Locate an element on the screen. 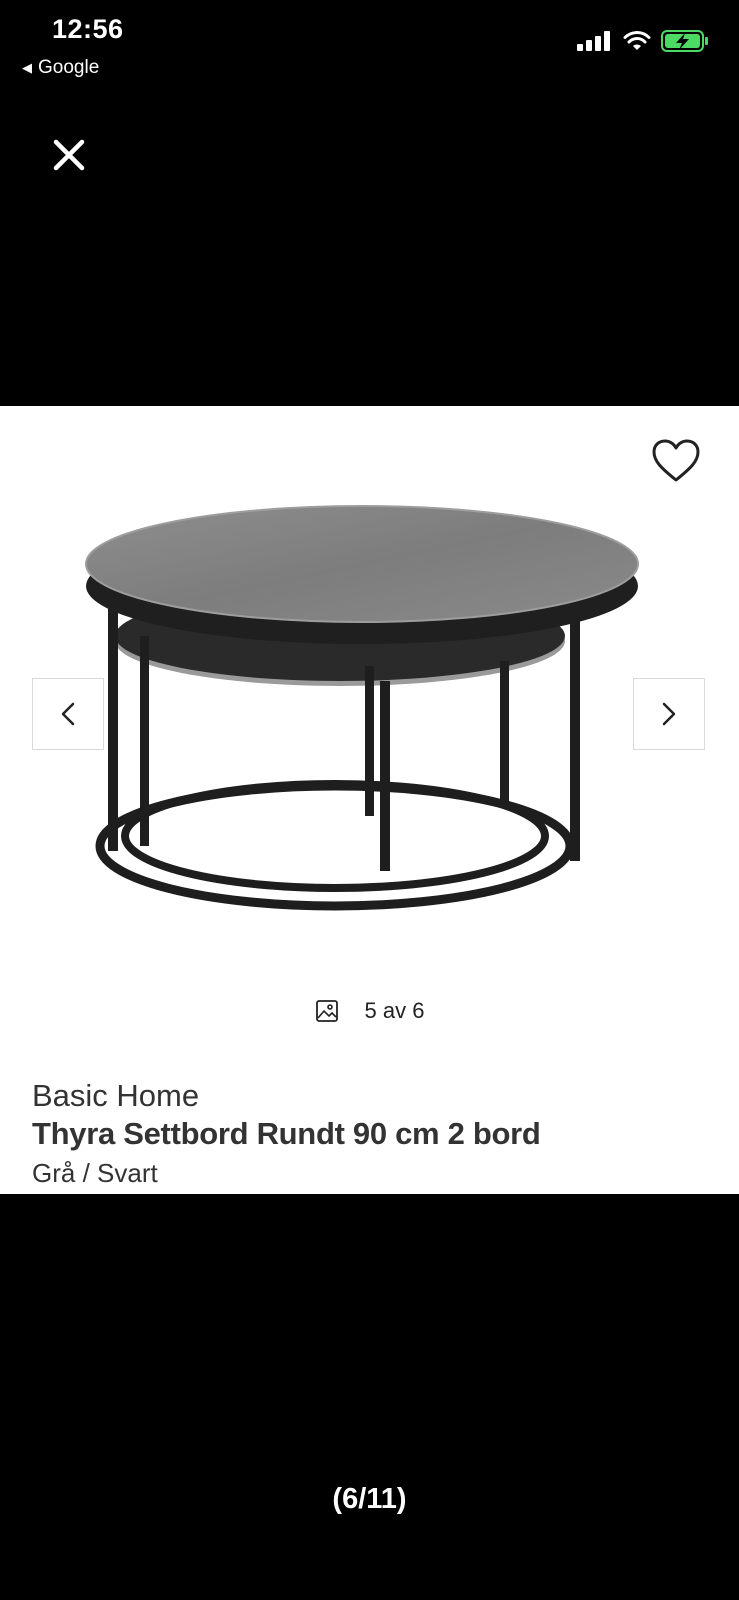  heart-outline-icon is located at coordinates (676, 460).